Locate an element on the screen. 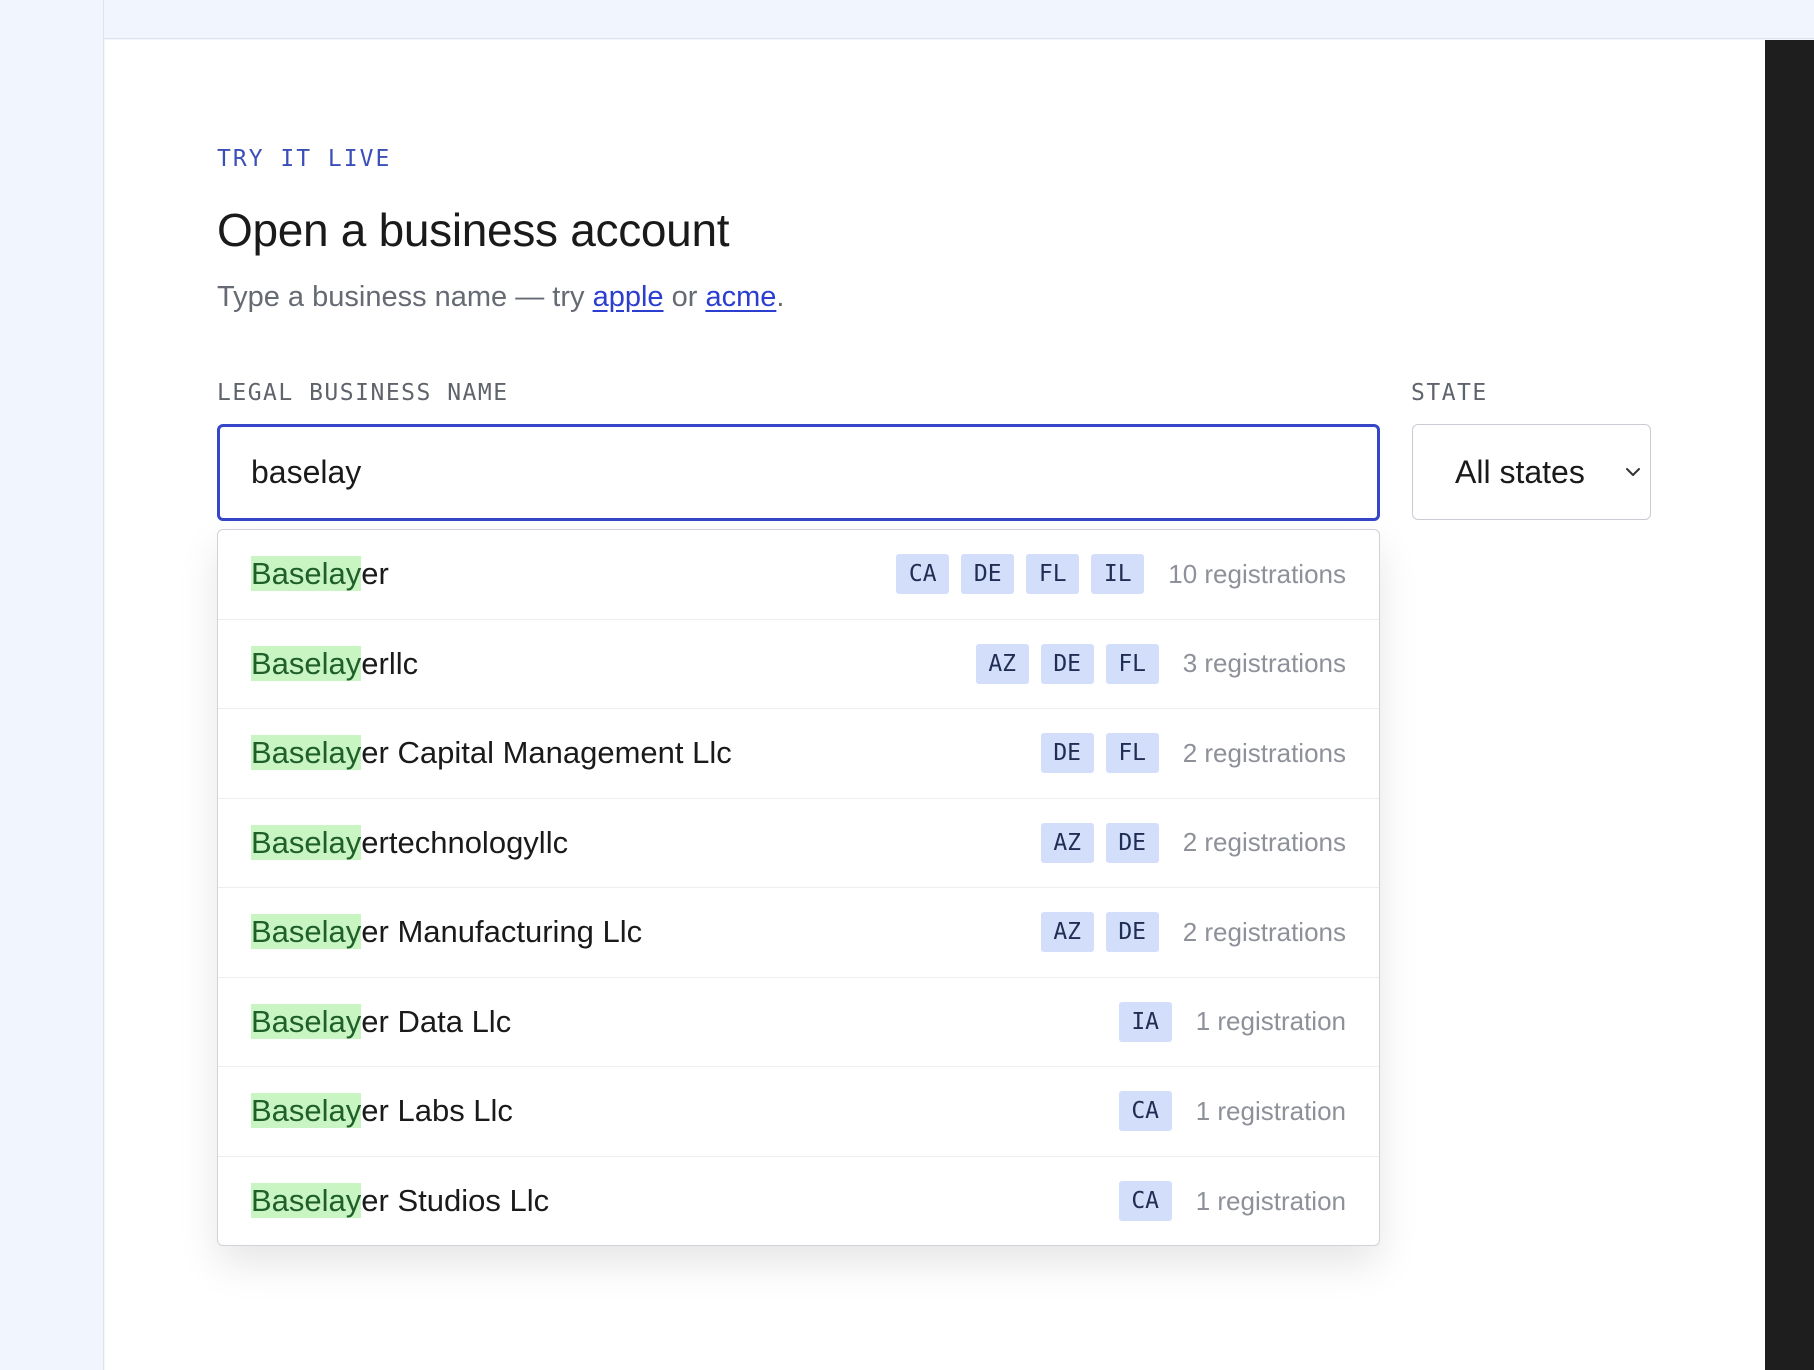  registration-count: 10 registrations is located at coordinates (1257, 573).